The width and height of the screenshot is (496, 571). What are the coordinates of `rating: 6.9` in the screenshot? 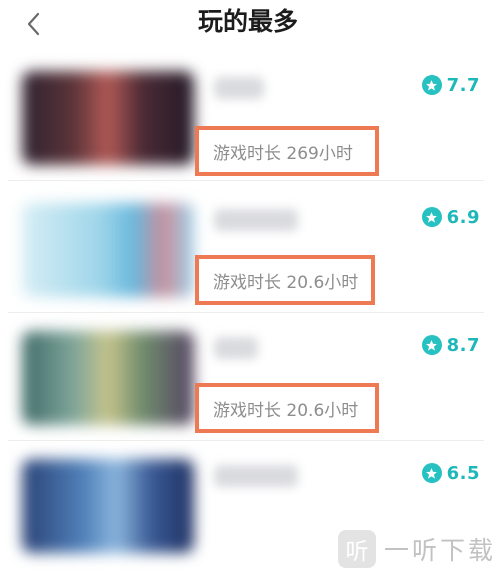 It's located at (450, 217).